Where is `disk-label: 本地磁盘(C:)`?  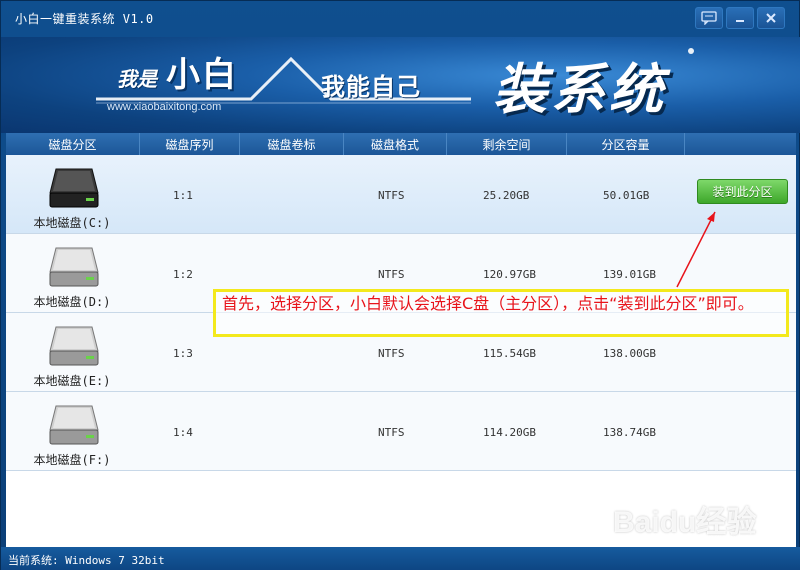 disk-label: 本地磁盘(C:) is located at coordinates (72, 223).